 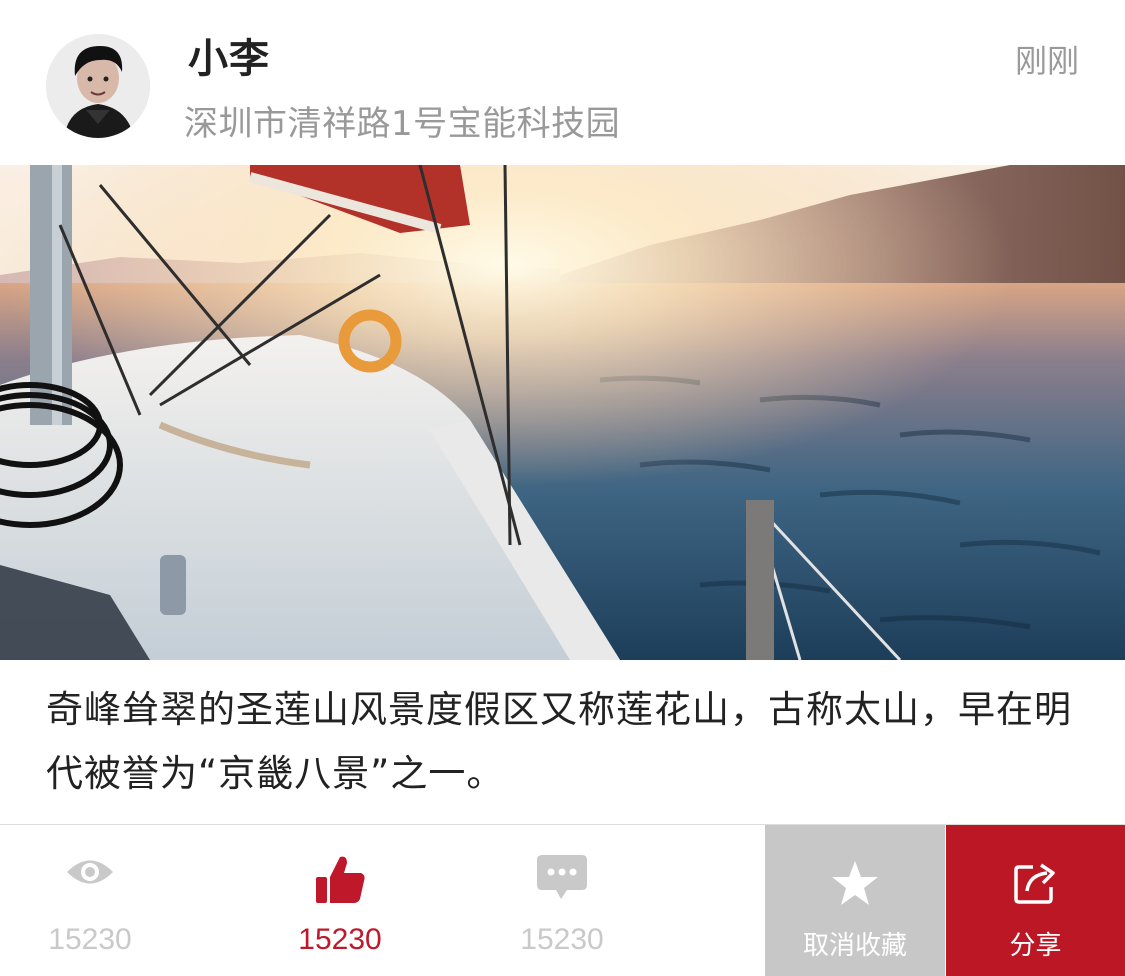 I want to click on post-time: 刚刚, so click(x=1046, y=61).